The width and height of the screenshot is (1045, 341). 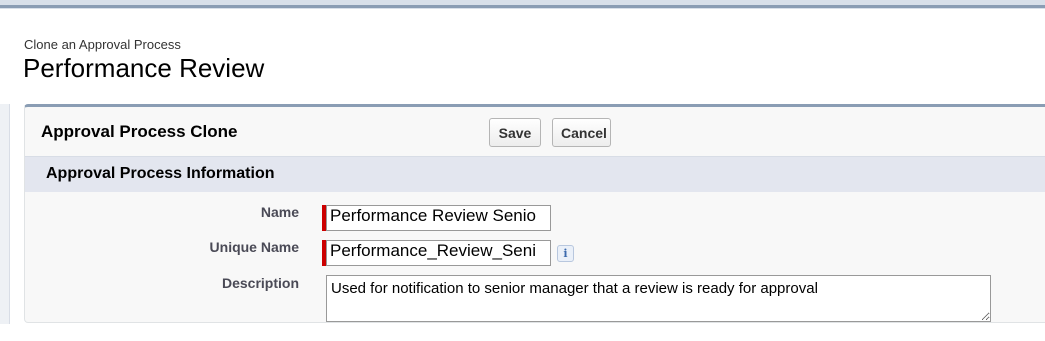 I want to click on save-button: Save, so click(x=515, y=132).